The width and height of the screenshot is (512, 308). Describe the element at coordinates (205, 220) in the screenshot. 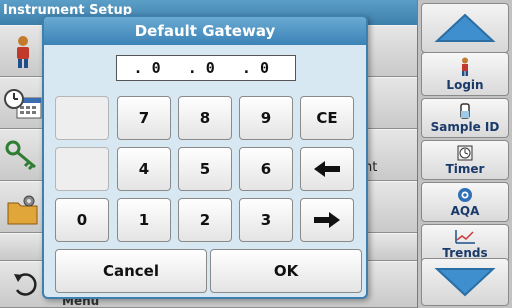

I see `key-2: 2` at that location.